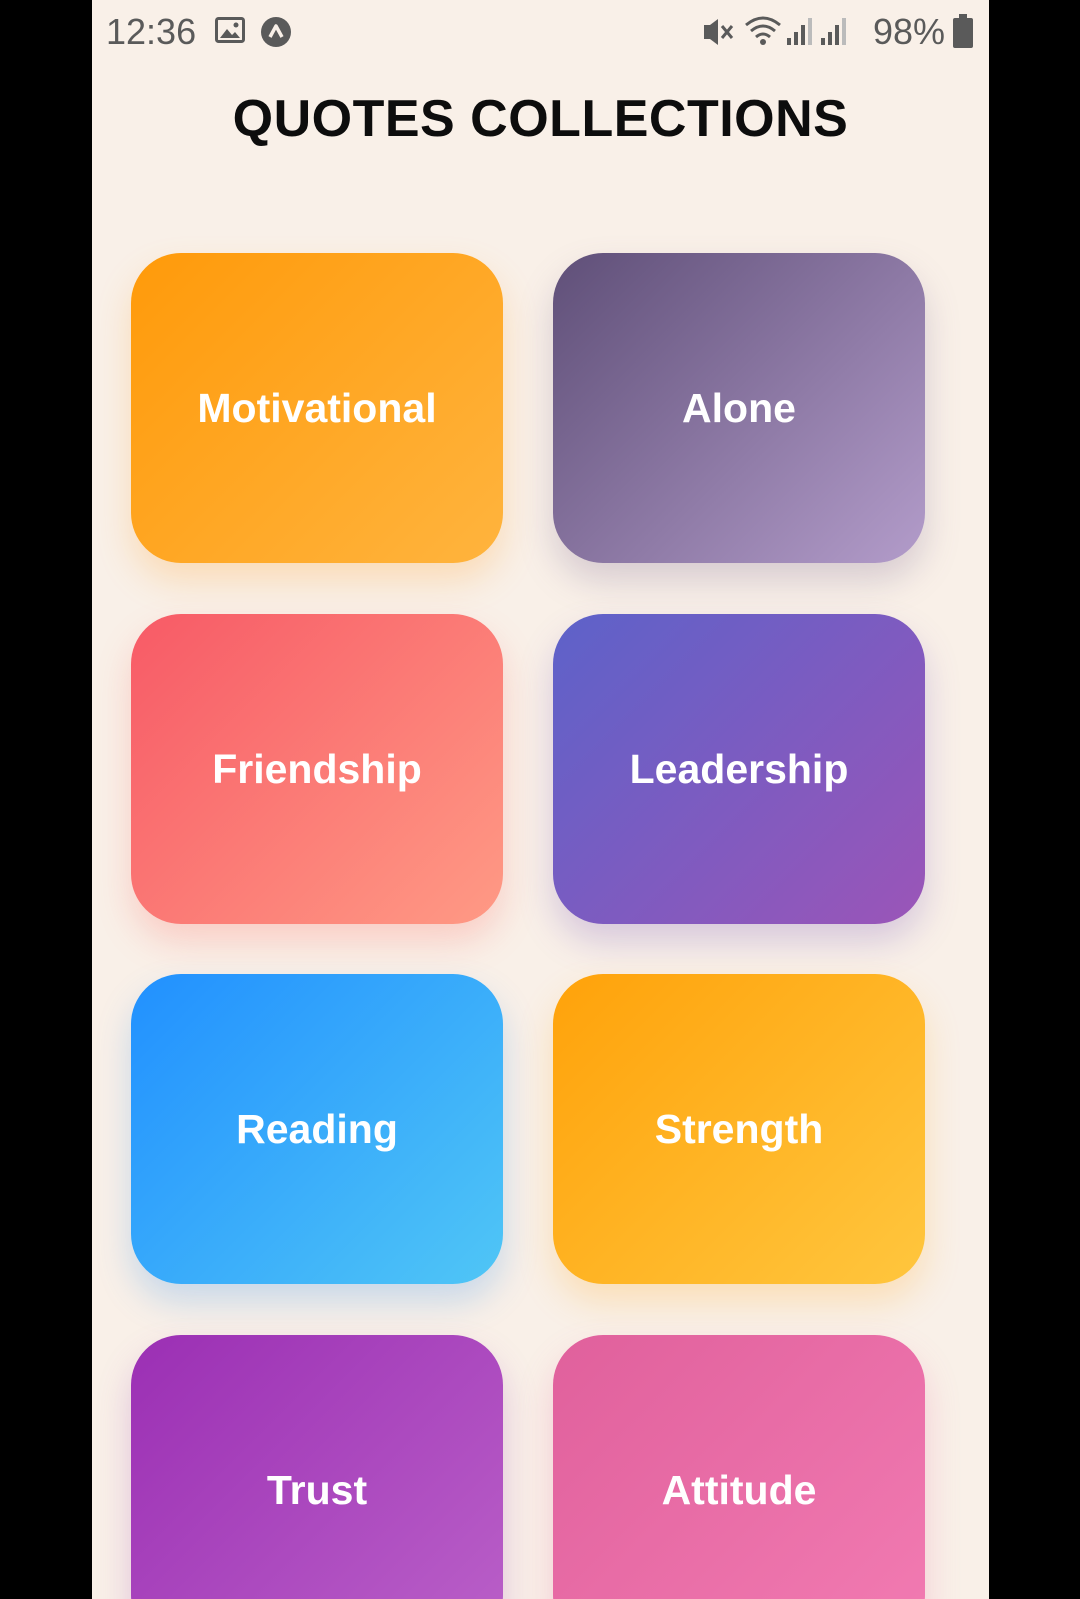  I want to click on category-label: Alone, so click(739, 407).